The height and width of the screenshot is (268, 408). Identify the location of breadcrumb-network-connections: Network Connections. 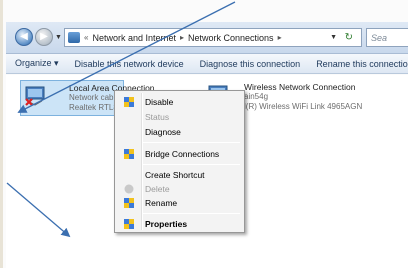
(231, 38).